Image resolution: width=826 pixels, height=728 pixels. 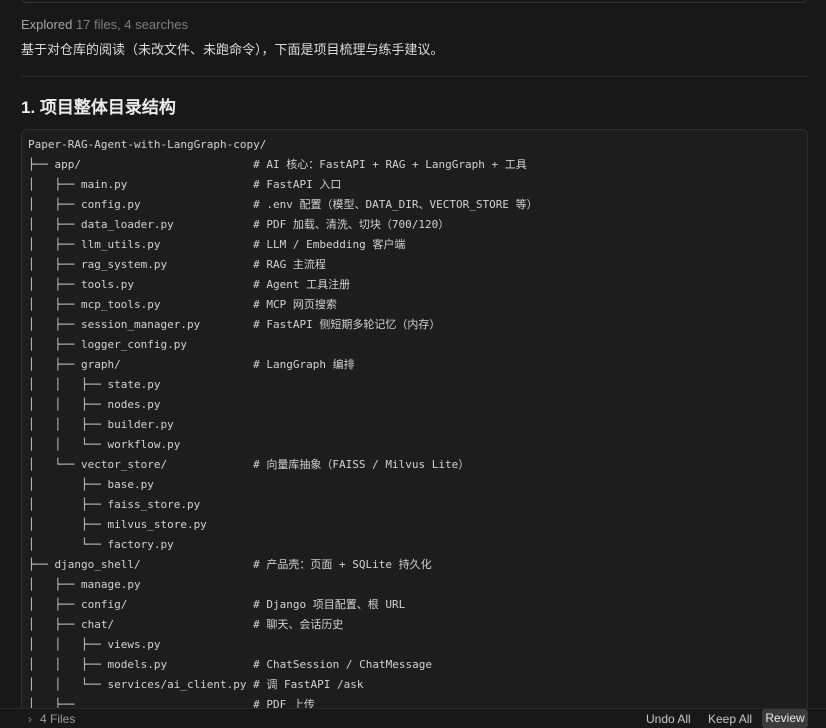 What do you see at coordinates (414, 701) in the screenshot?
I see `code-line: │ ├── # PDF 上传` at bounding box center [414, 701].